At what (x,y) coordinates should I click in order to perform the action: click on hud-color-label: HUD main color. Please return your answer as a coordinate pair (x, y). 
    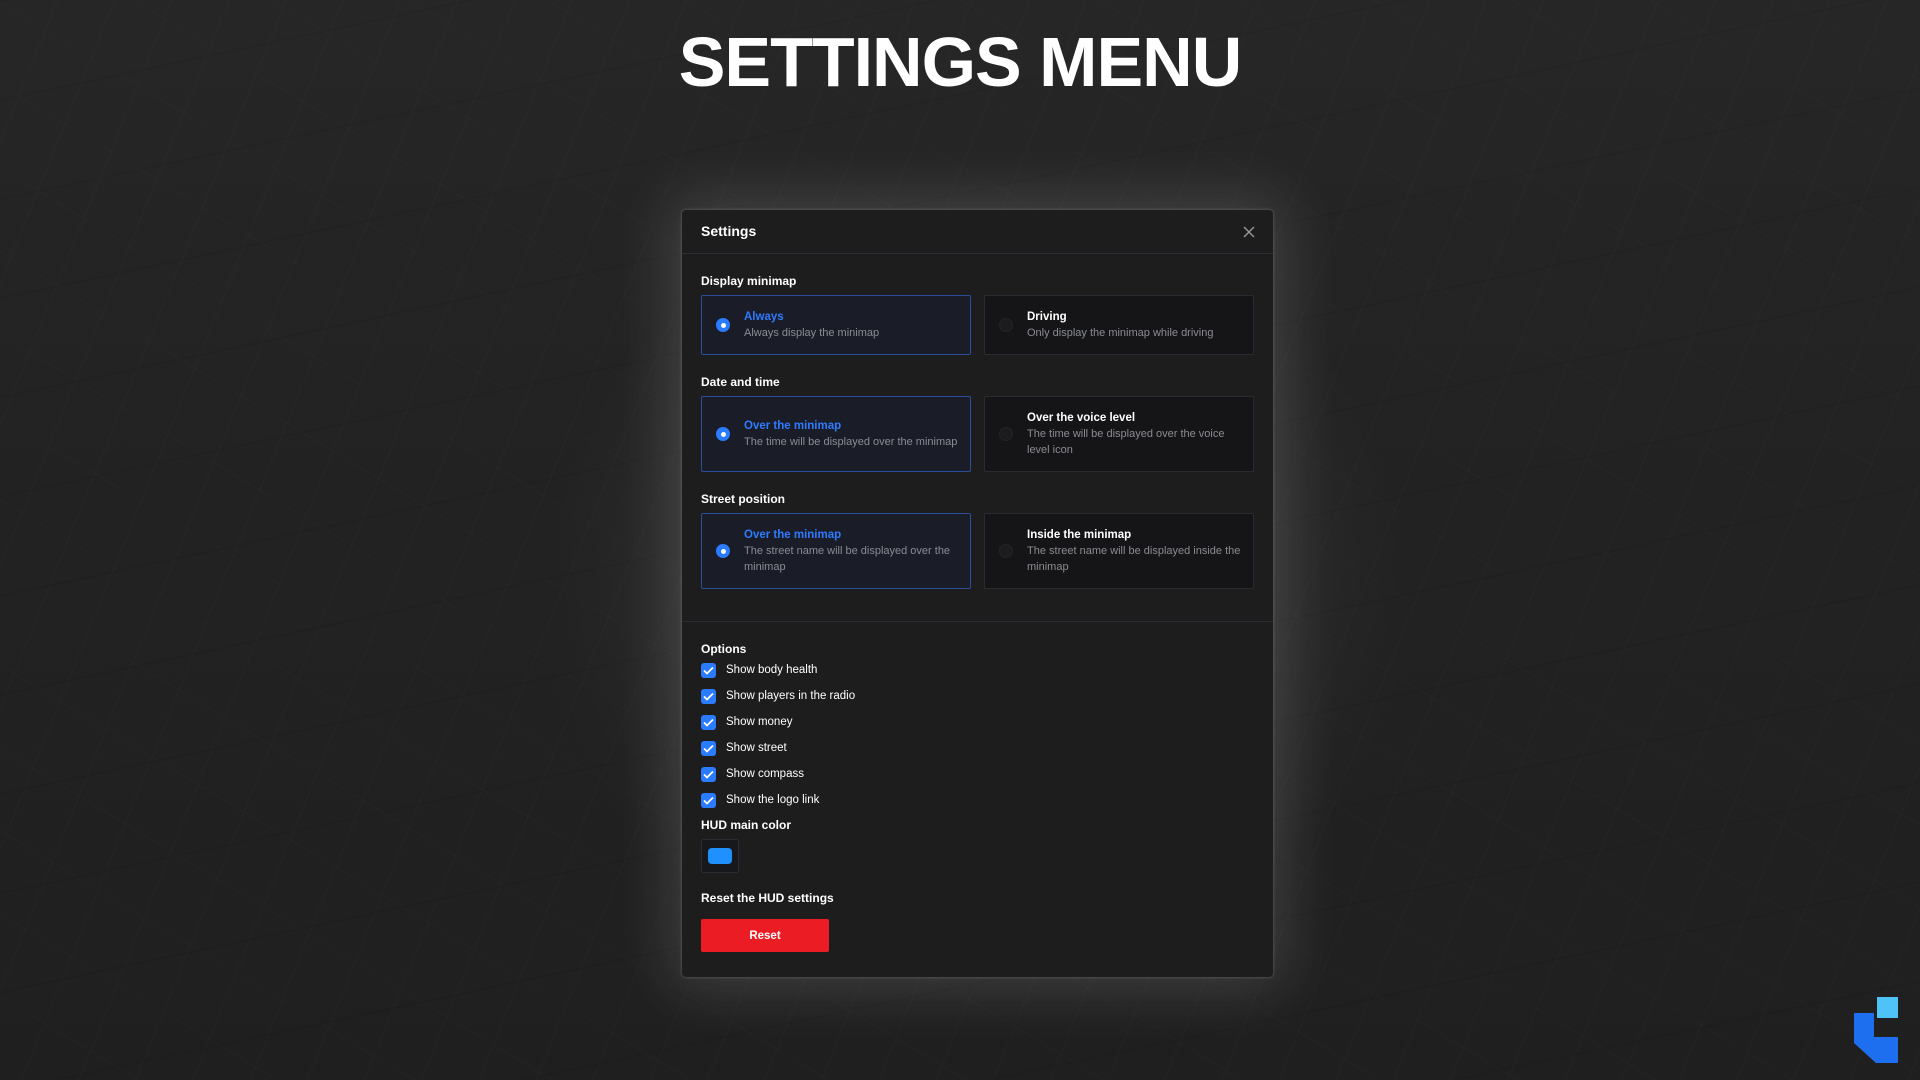
    Looking at the image, I should click on (746, 825).